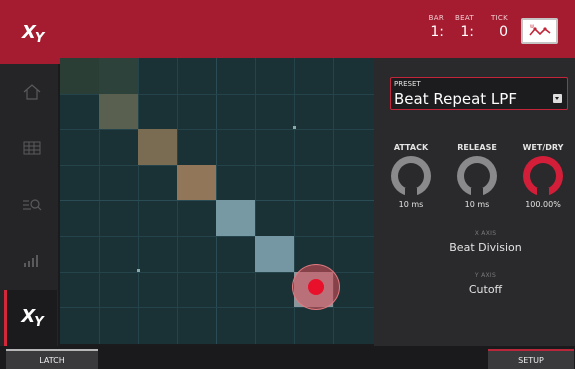 The image size is (575, 369). What do you see at coordinates (316, 287) in the screenshot?
I see `touch-point` at bounding box center [316, 287].